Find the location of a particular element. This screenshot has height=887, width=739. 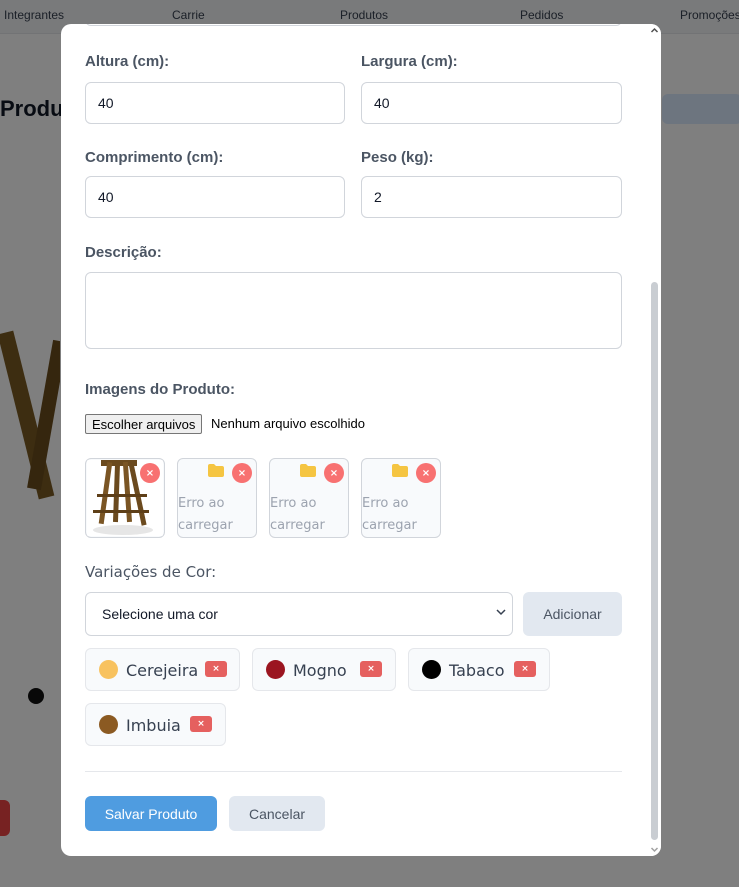

weight-input: 2 is located at coordinates (491, 197).